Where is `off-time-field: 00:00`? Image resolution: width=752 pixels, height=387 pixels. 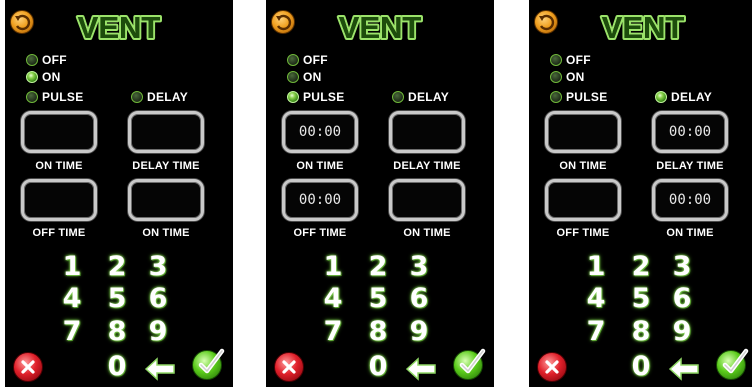
off-time-field: 00:00 is located at coordinates (320, 200).